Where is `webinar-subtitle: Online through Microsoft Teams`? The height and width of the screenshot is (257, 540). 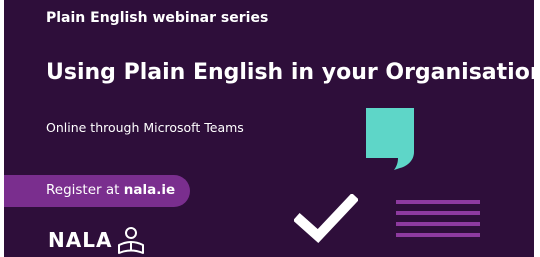 webinar-subtitle: Online through Microsoft Teams is located at coordinates (145, 127).